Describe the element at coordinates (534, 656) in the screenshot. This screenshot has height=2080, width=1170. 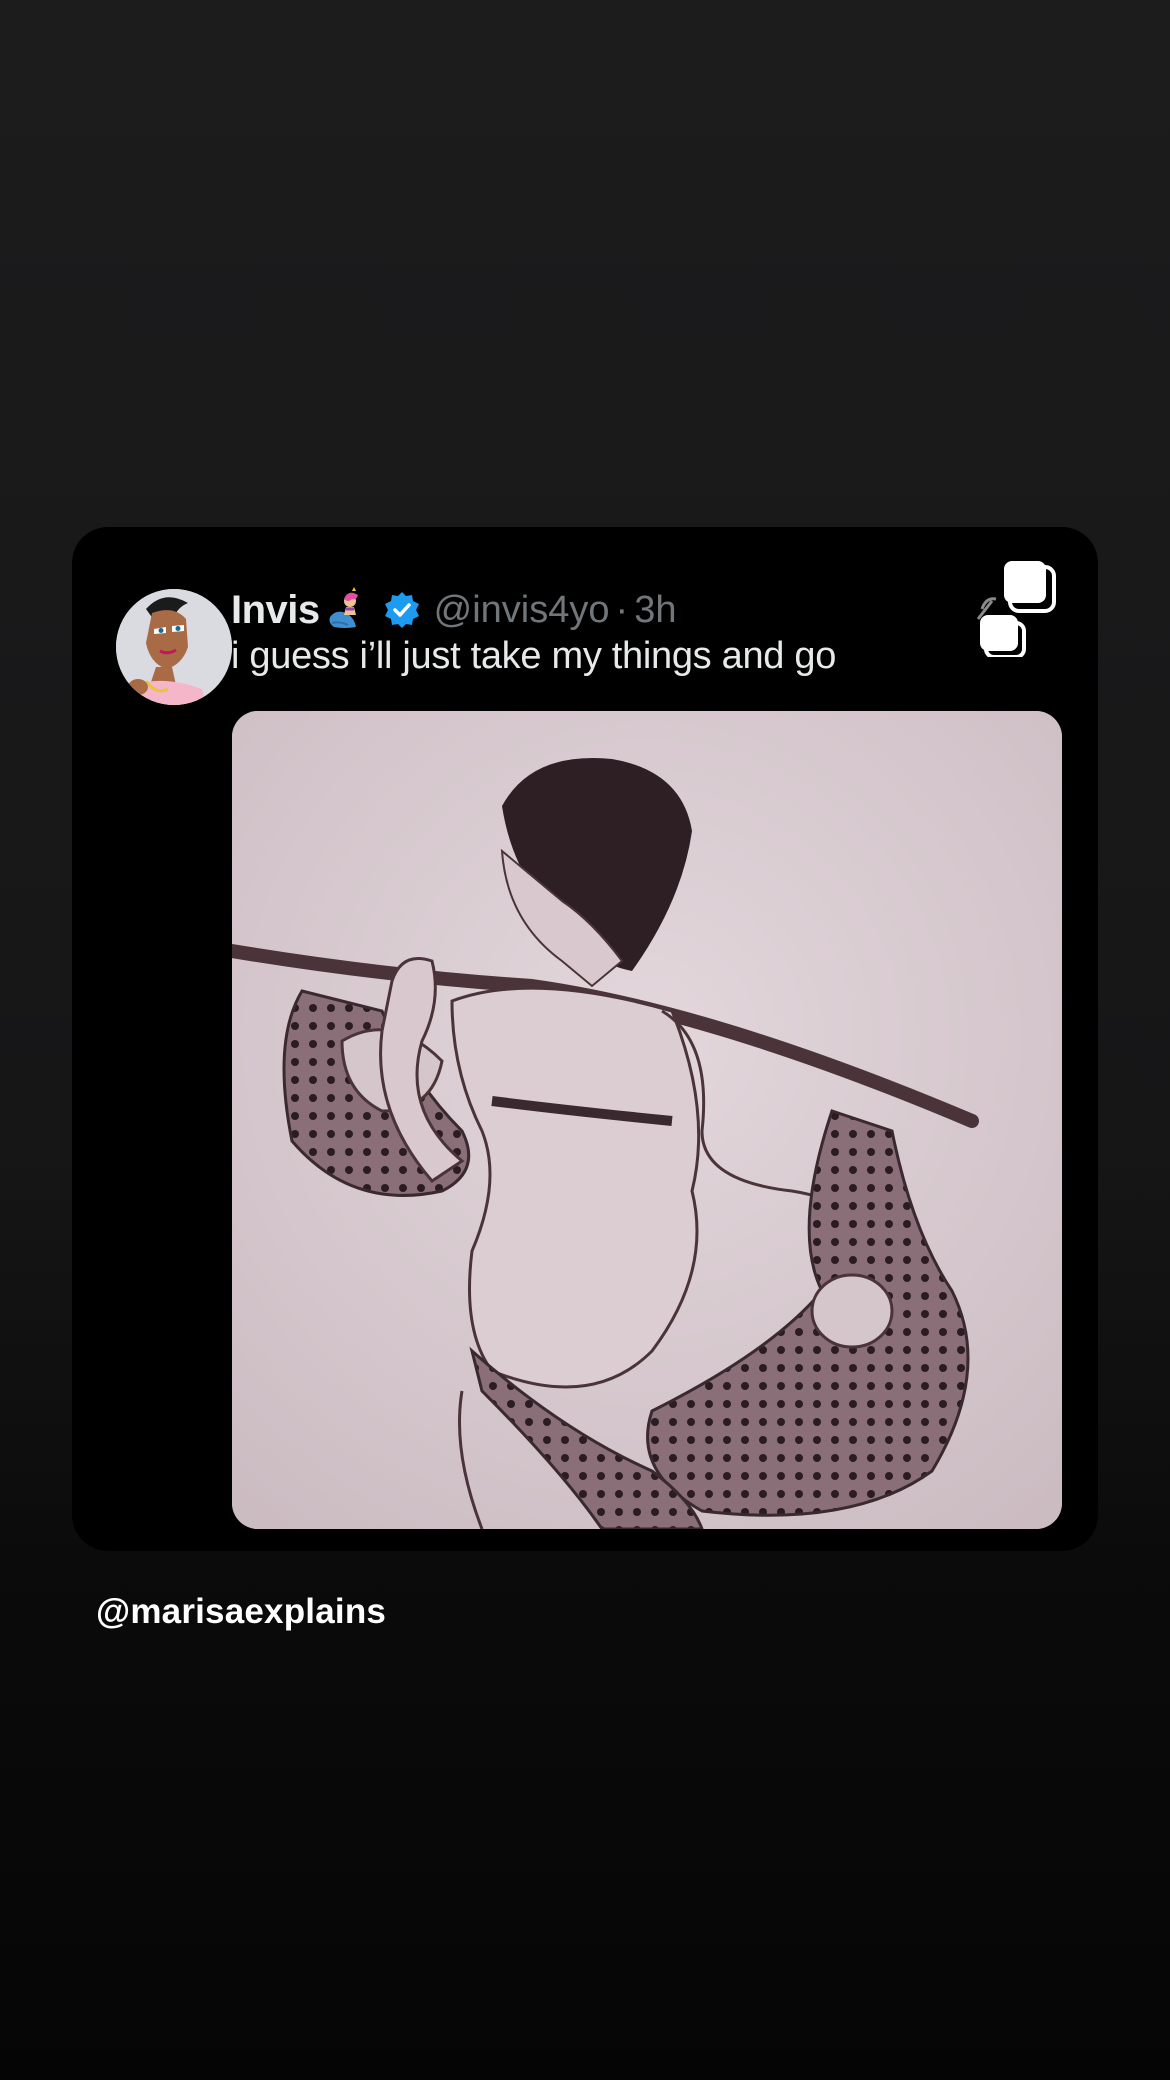
I see `tweet-text: i guess i’ll just take my things and go` at that location.